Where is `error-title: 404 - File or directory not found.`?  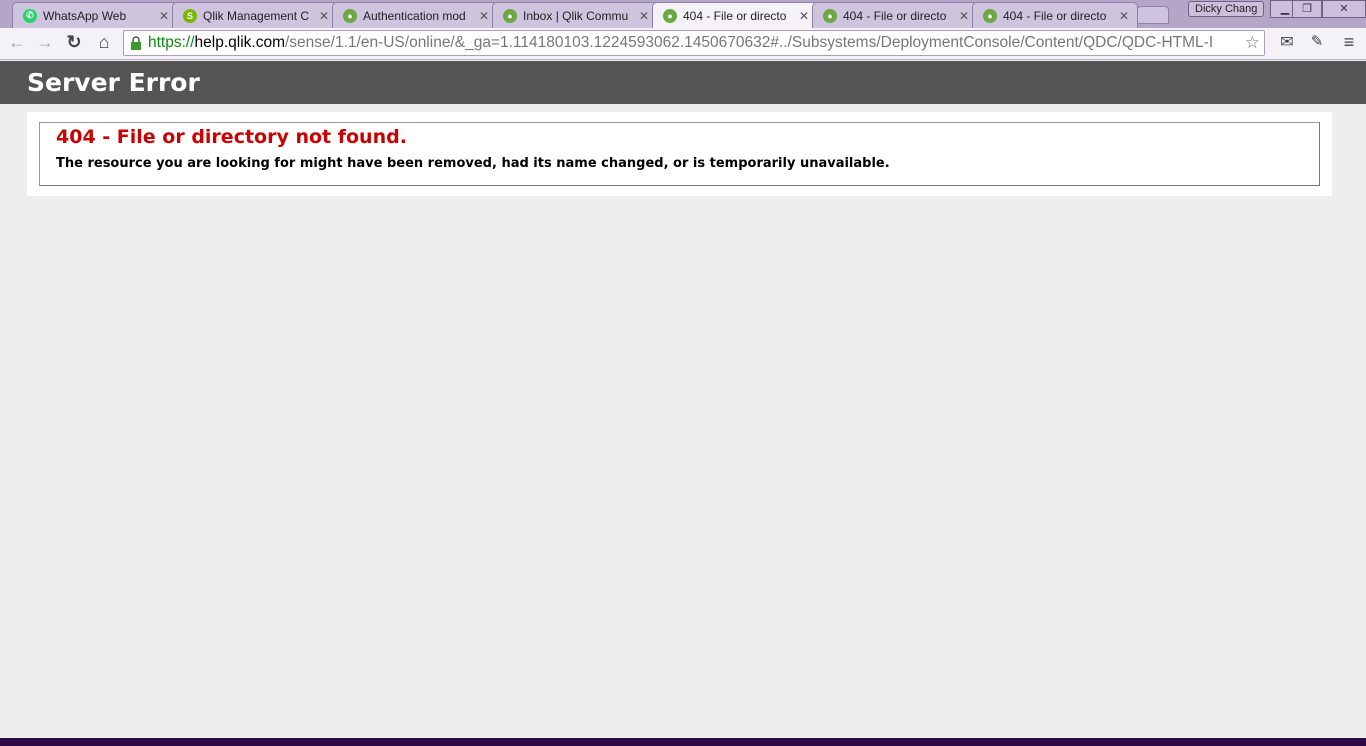
error-title: 404 - File or directory not found. is located at coordinates (231, 137).